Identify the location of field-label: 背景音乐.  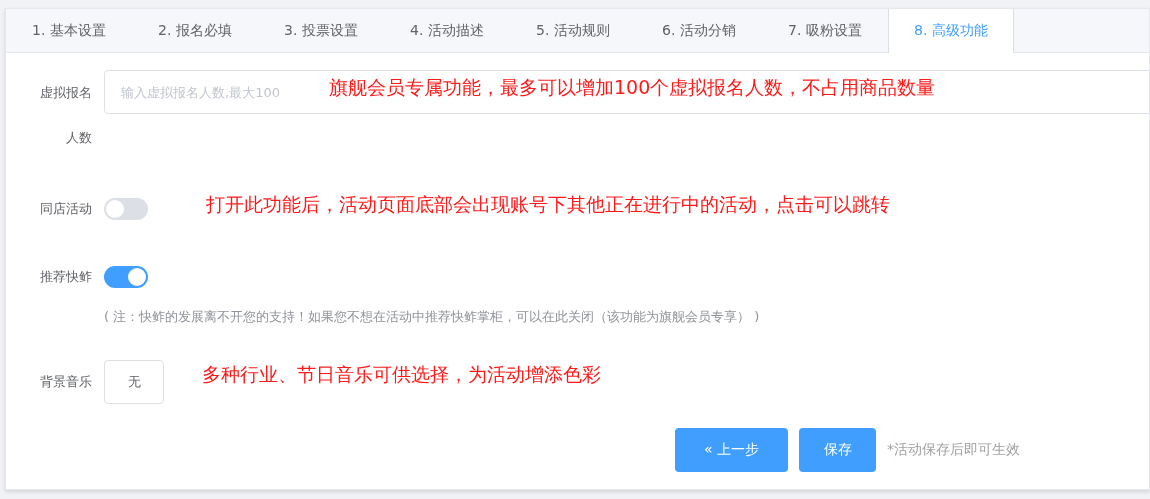
(66, 382).